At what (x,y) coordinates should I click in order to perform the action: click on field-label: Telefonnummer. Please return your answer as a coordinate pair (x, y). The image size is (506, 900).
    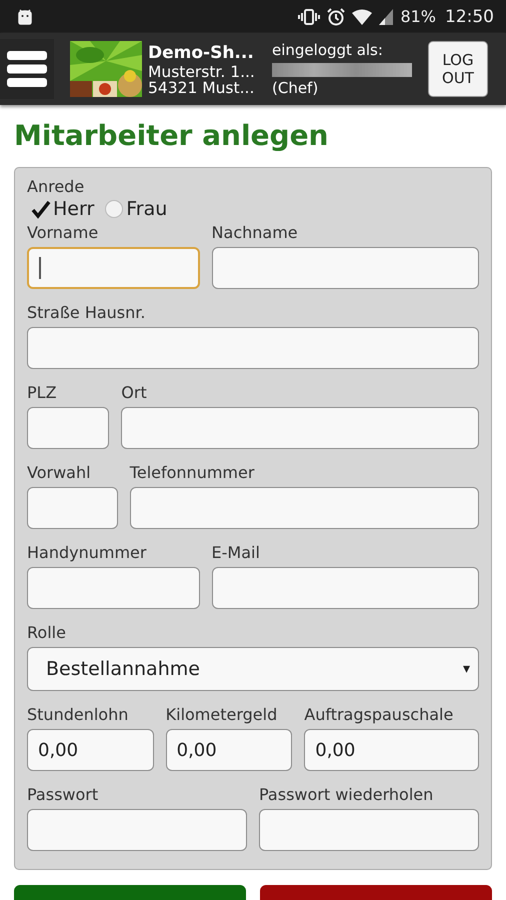
    Looking at the image, I should click on (193, 473).